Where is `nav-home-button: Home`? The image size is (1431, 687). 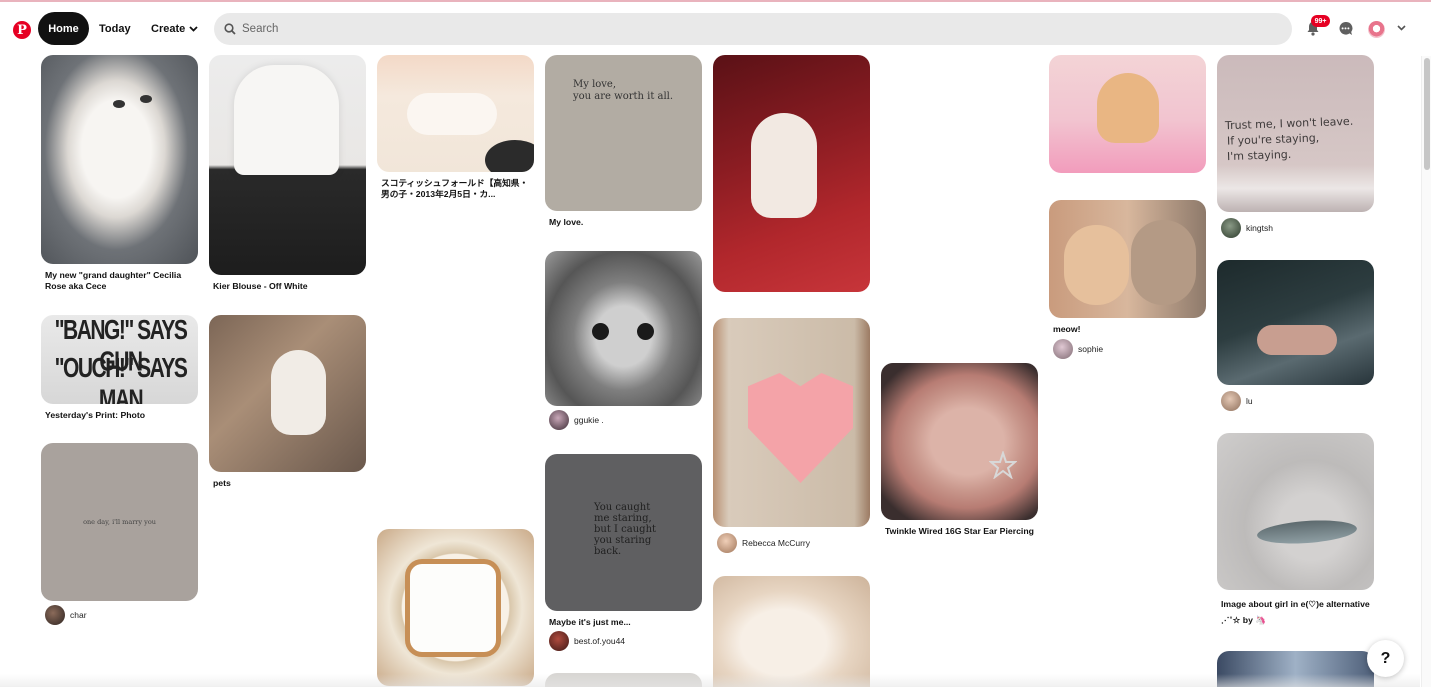
nav-home-button: Home is located at coordinates (63, 28).